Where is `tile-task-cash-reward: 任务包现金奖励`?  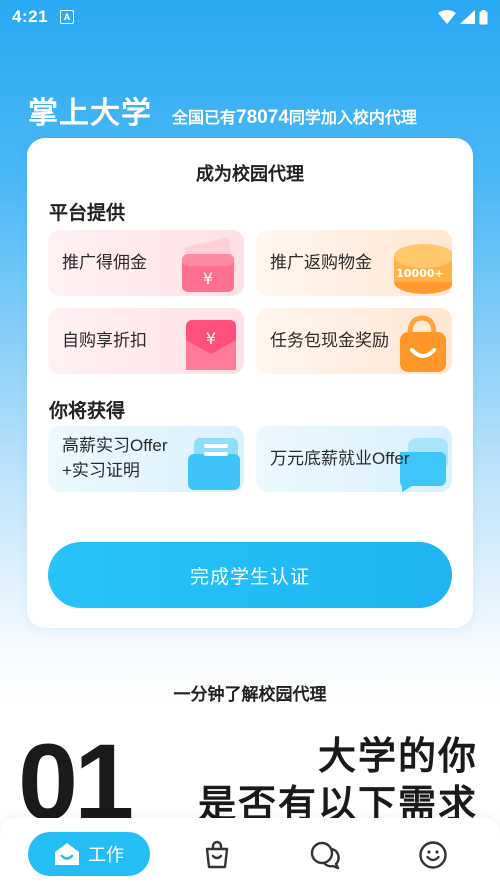 tile-task-cash-reward: 任务包现金奖励 is located at coordinates (354, 341).